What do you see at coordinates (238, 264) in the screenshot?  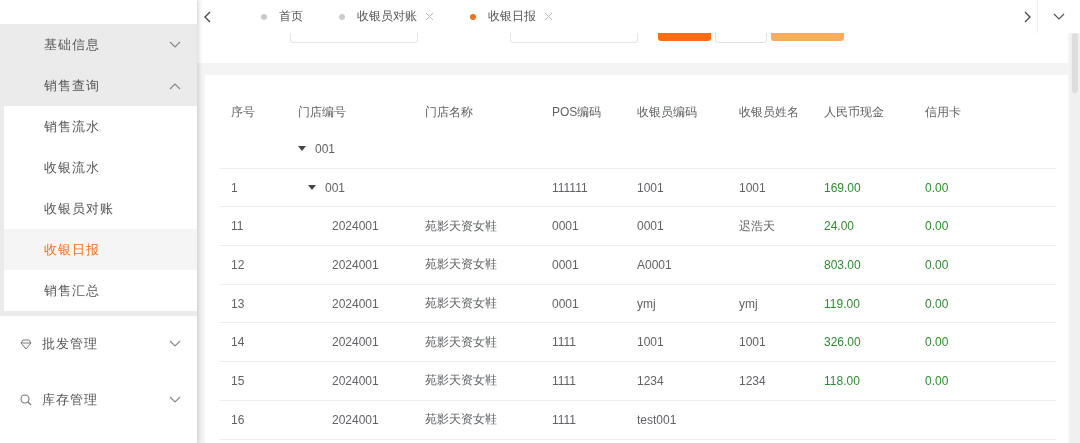 I see `table-cell: 12` at bounding box center [238, 264].